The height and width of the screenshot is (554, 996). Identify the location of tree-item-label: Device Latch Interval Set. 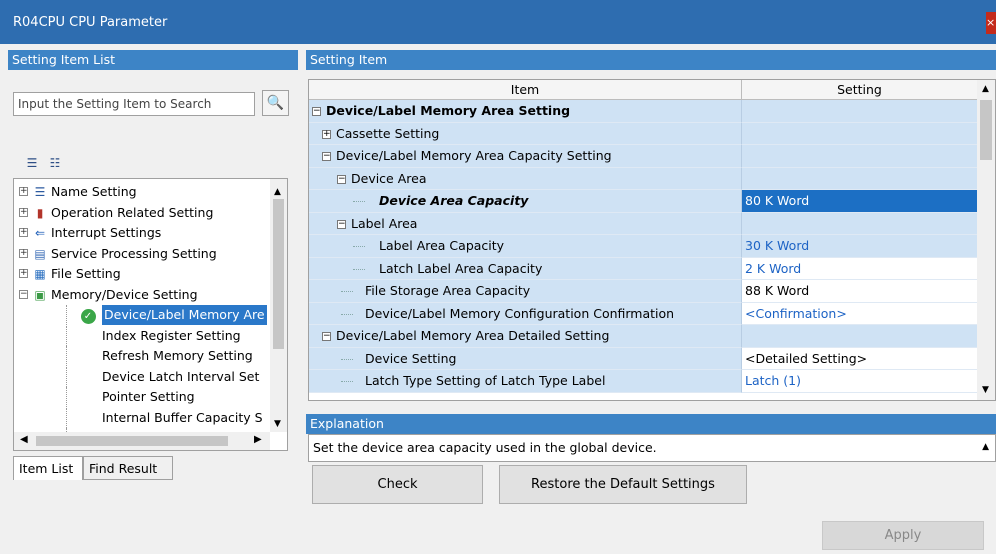
(181, 376).